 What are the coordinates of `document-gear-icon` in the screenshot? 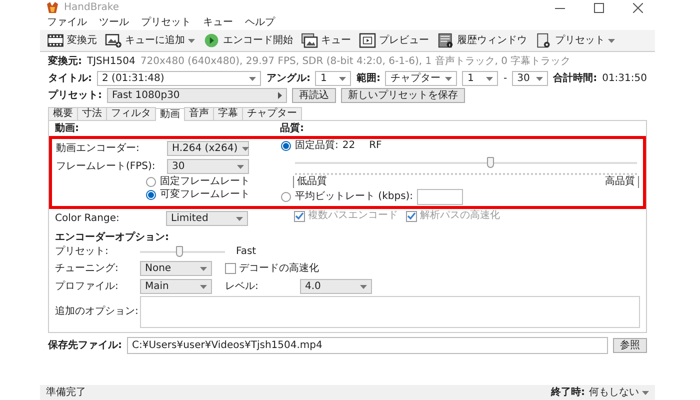 It's located at (543, 40).